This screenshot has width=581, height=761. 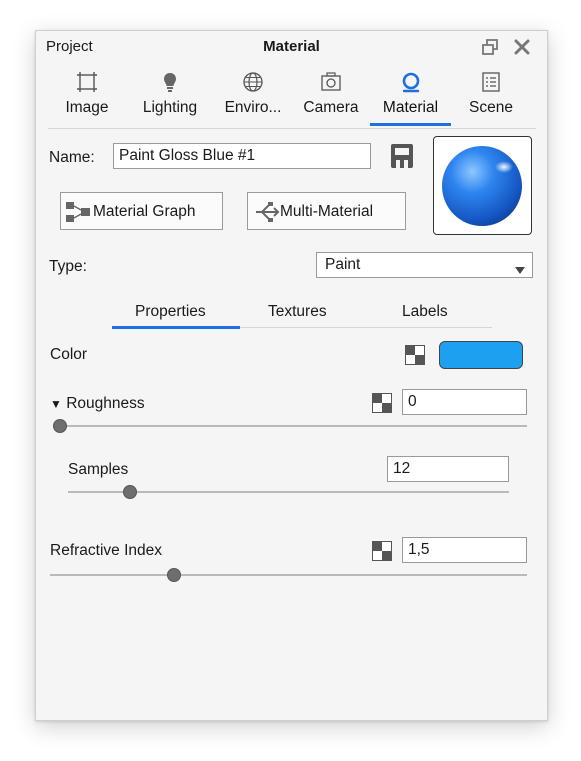 What do you see at coordinates (106, 550) in the screenshot?
I see `refractive-index-label: Refractive Index` at bounding box center [106, 550].